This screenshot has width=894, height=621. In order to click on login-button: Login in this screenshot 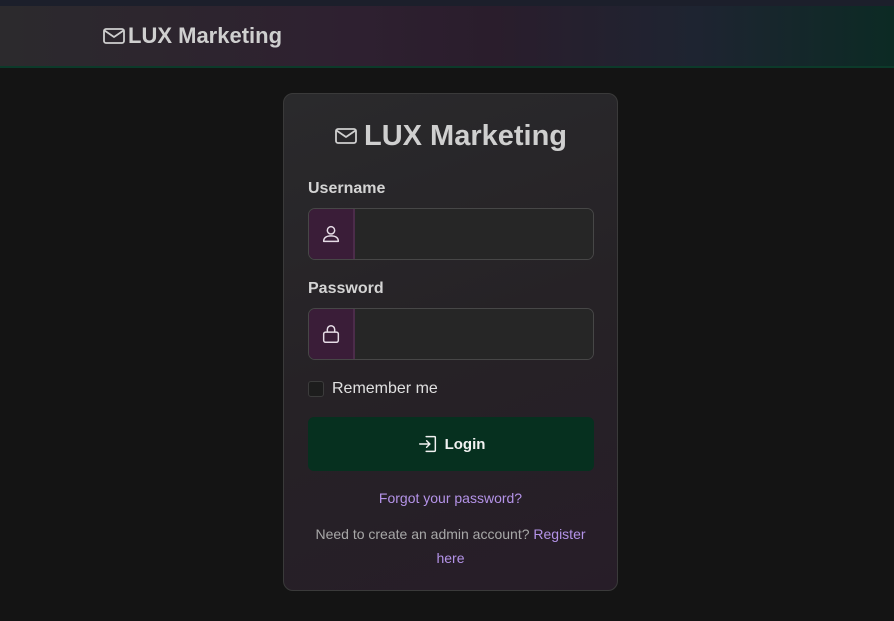, I will do `click(451, 444)`.